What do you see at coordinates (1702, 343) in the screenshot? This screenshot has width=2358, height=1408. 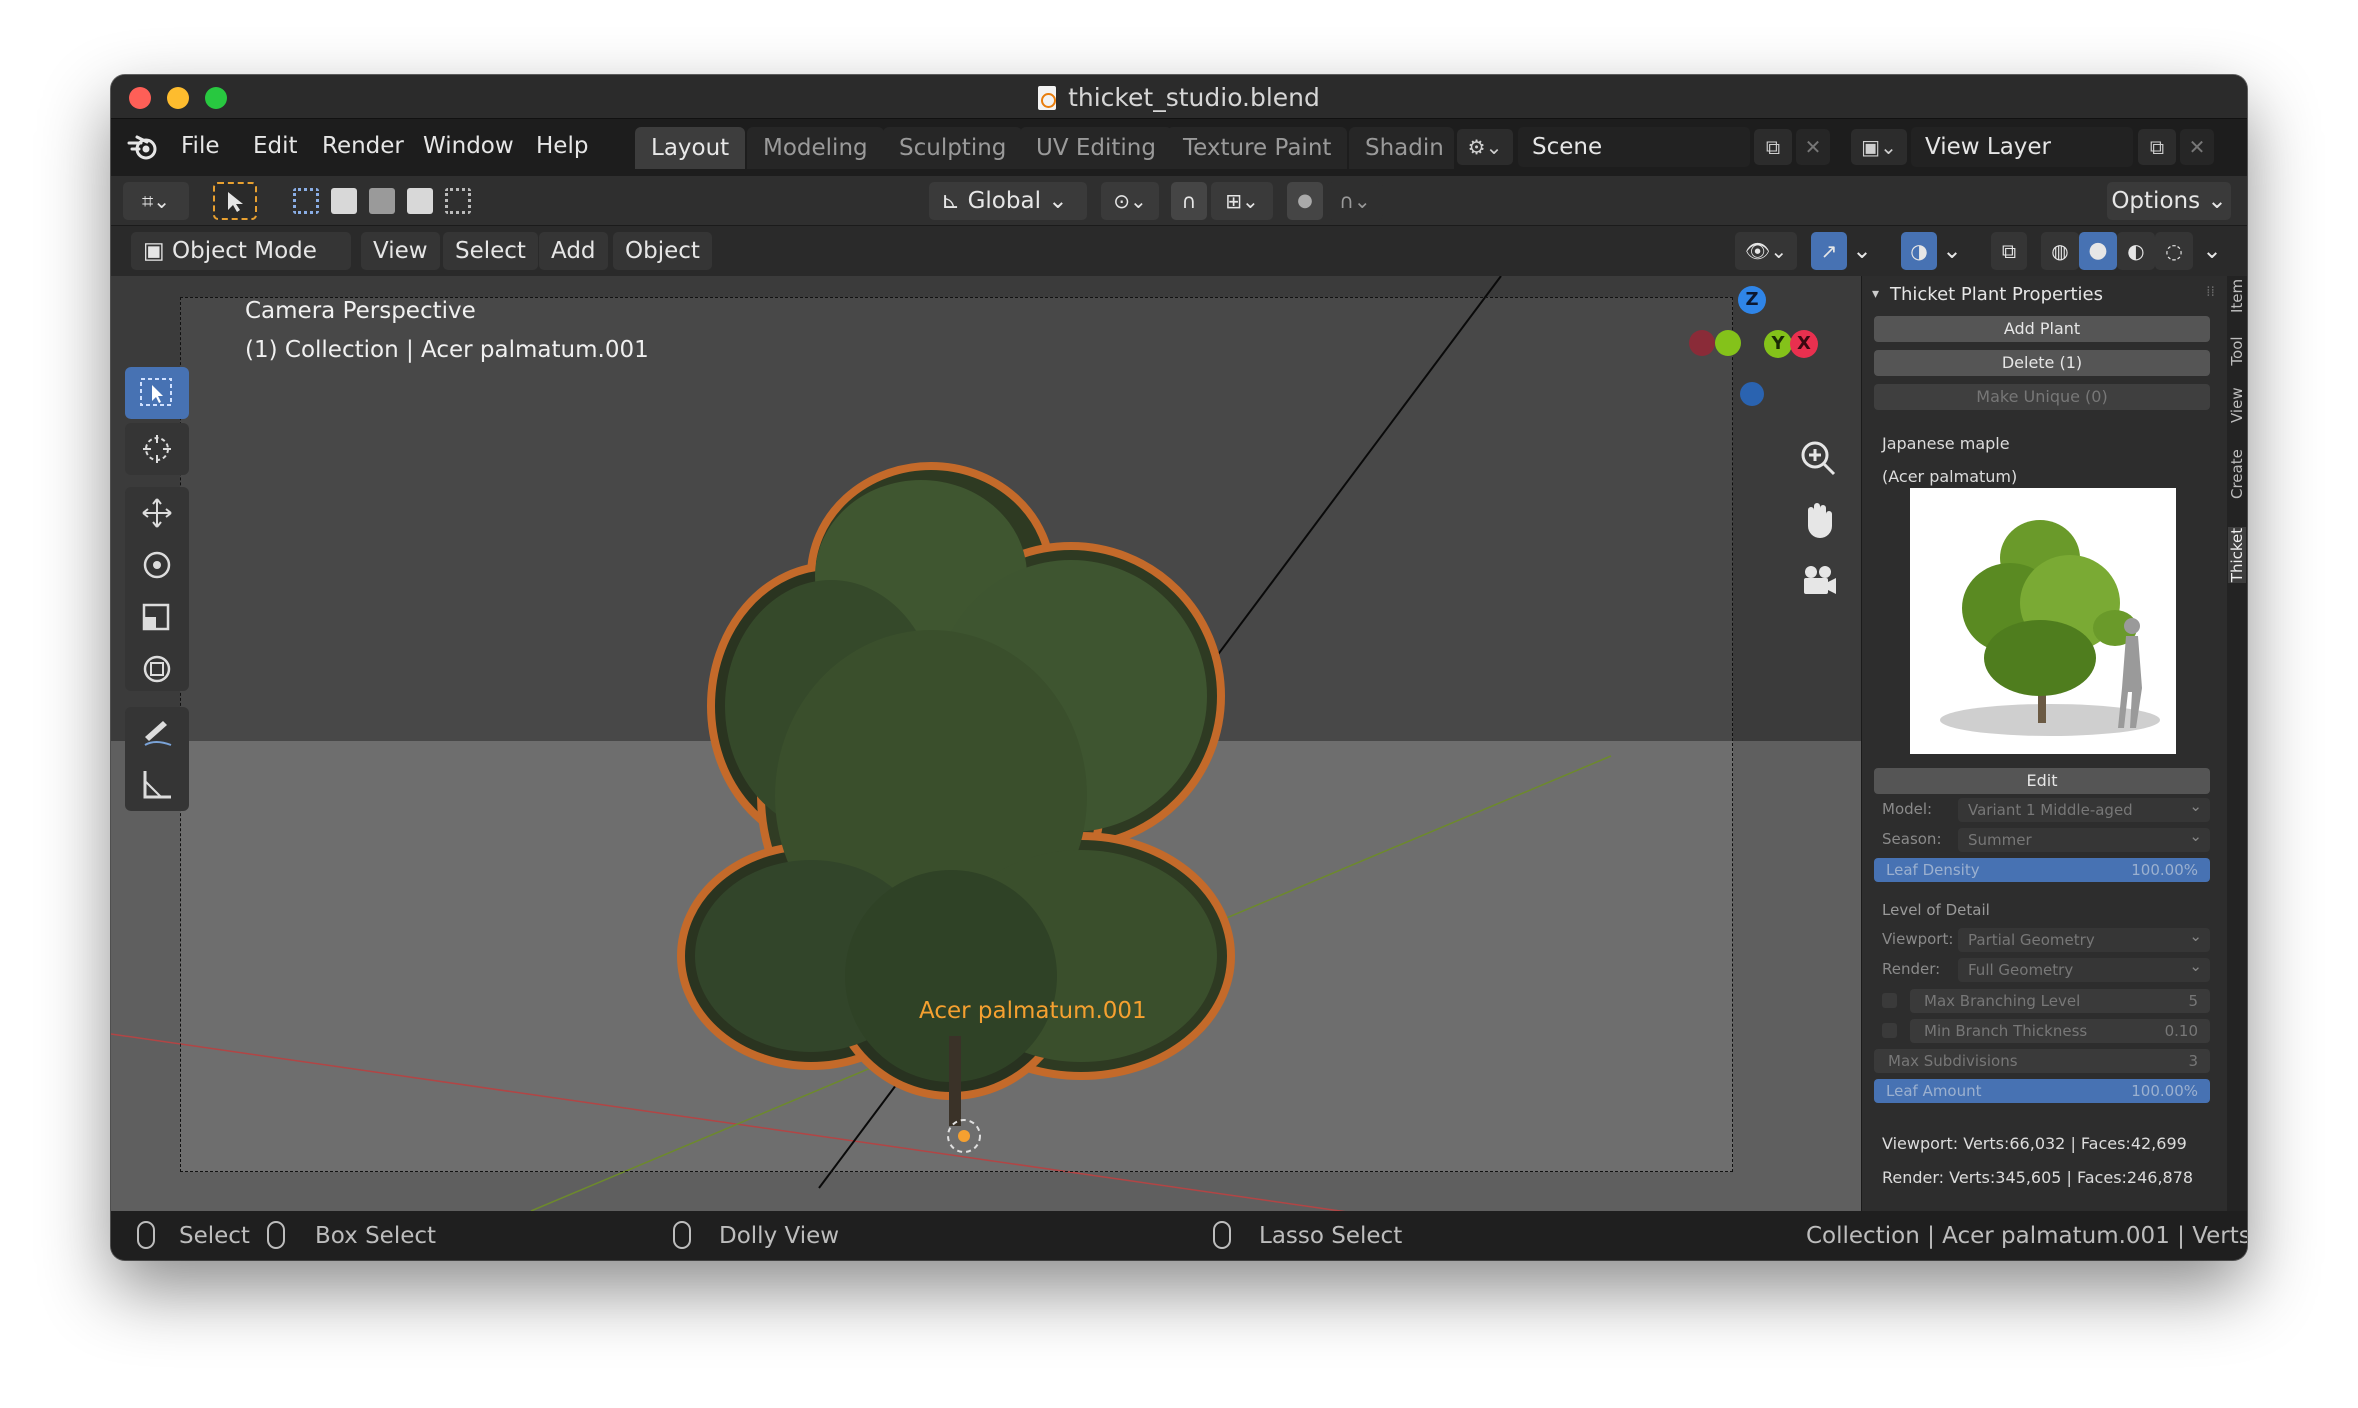 I see `gizmo-neg-x-axis` at bounding box center [1702, 343].